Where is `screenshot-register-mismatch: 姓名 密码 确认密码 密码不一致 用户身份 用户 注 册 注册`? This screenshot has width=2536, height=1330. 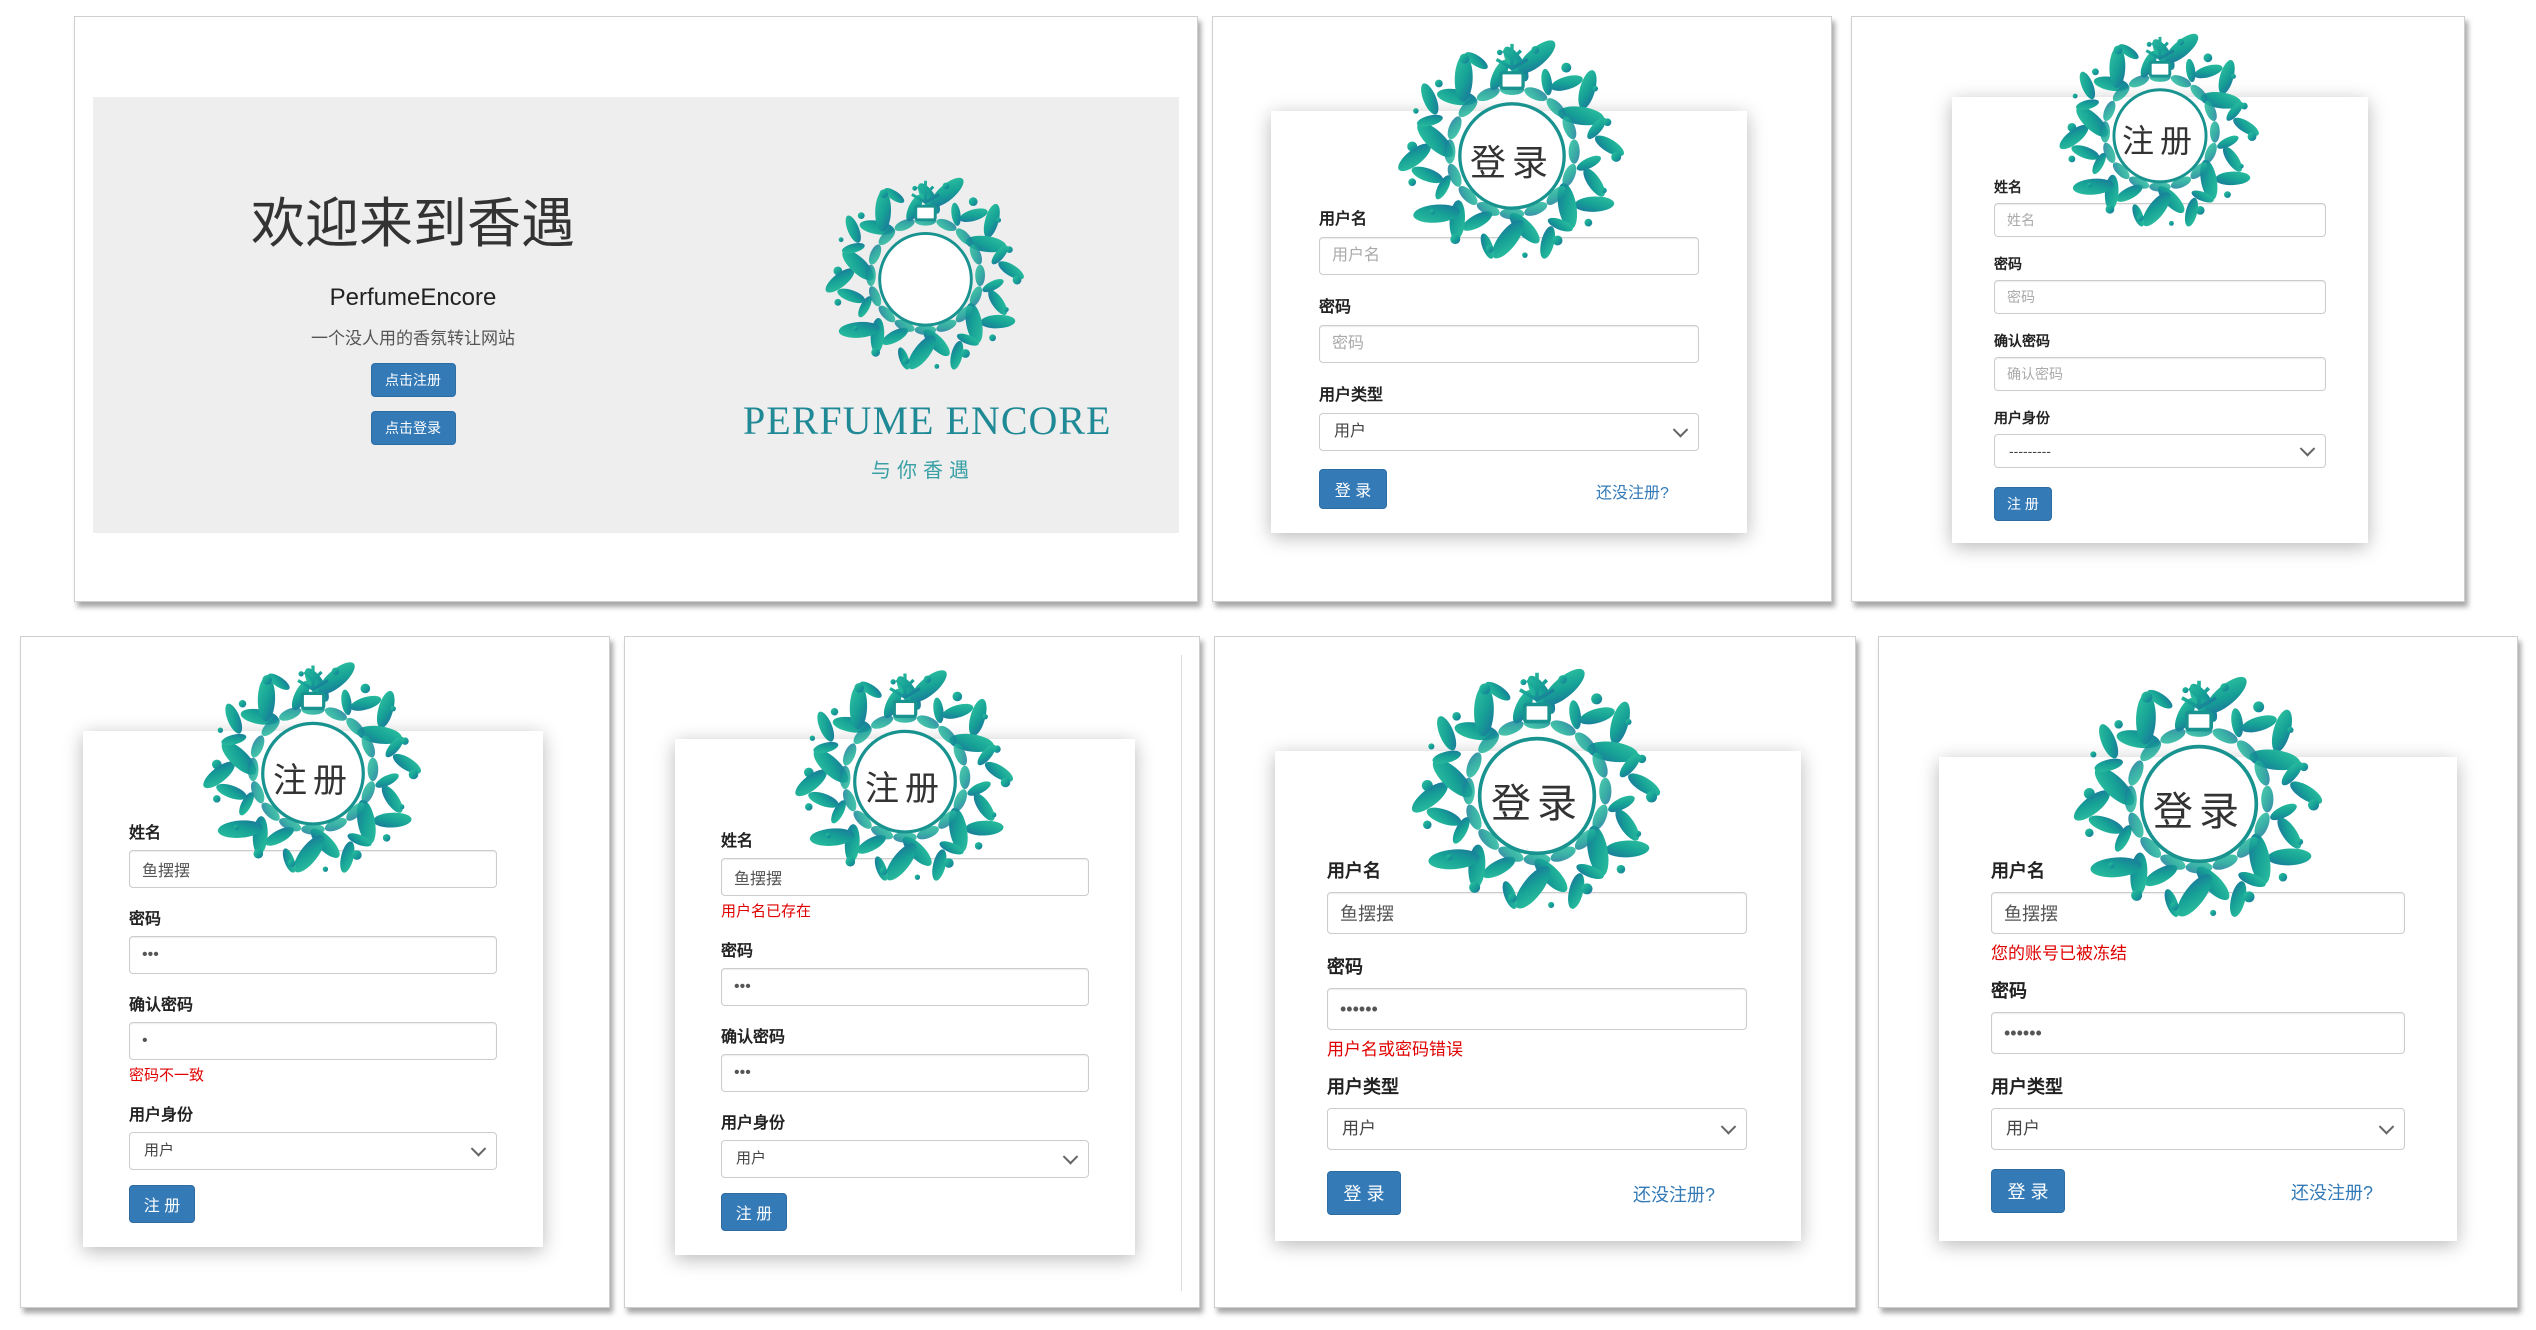 screenshot-register-mismatch: 姓名 密码 确认密码 密码不一致 用户身份 用户 注 册 注册 is located at coordinates (315, 972).